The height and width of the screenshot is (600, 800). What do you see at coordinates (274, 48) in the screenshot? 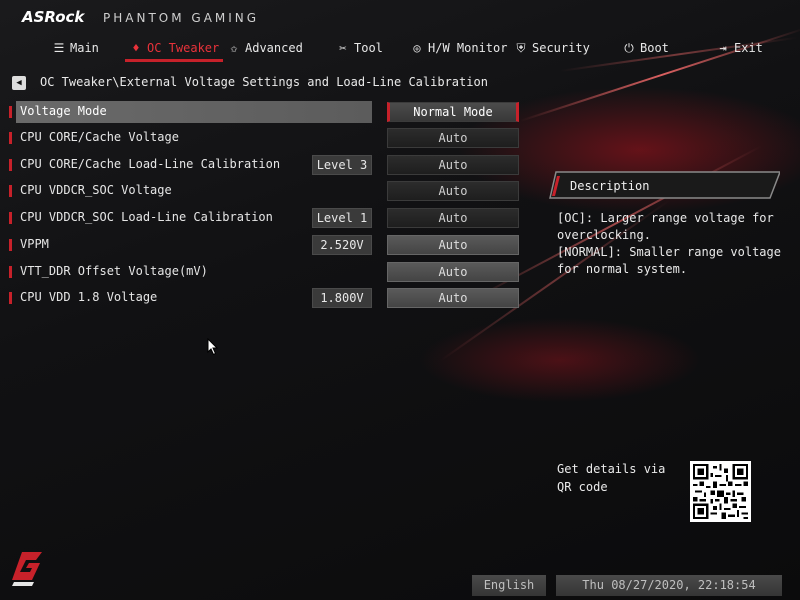
I see `tab-advanced-label: Advanced` at bounding box center [274, 48].